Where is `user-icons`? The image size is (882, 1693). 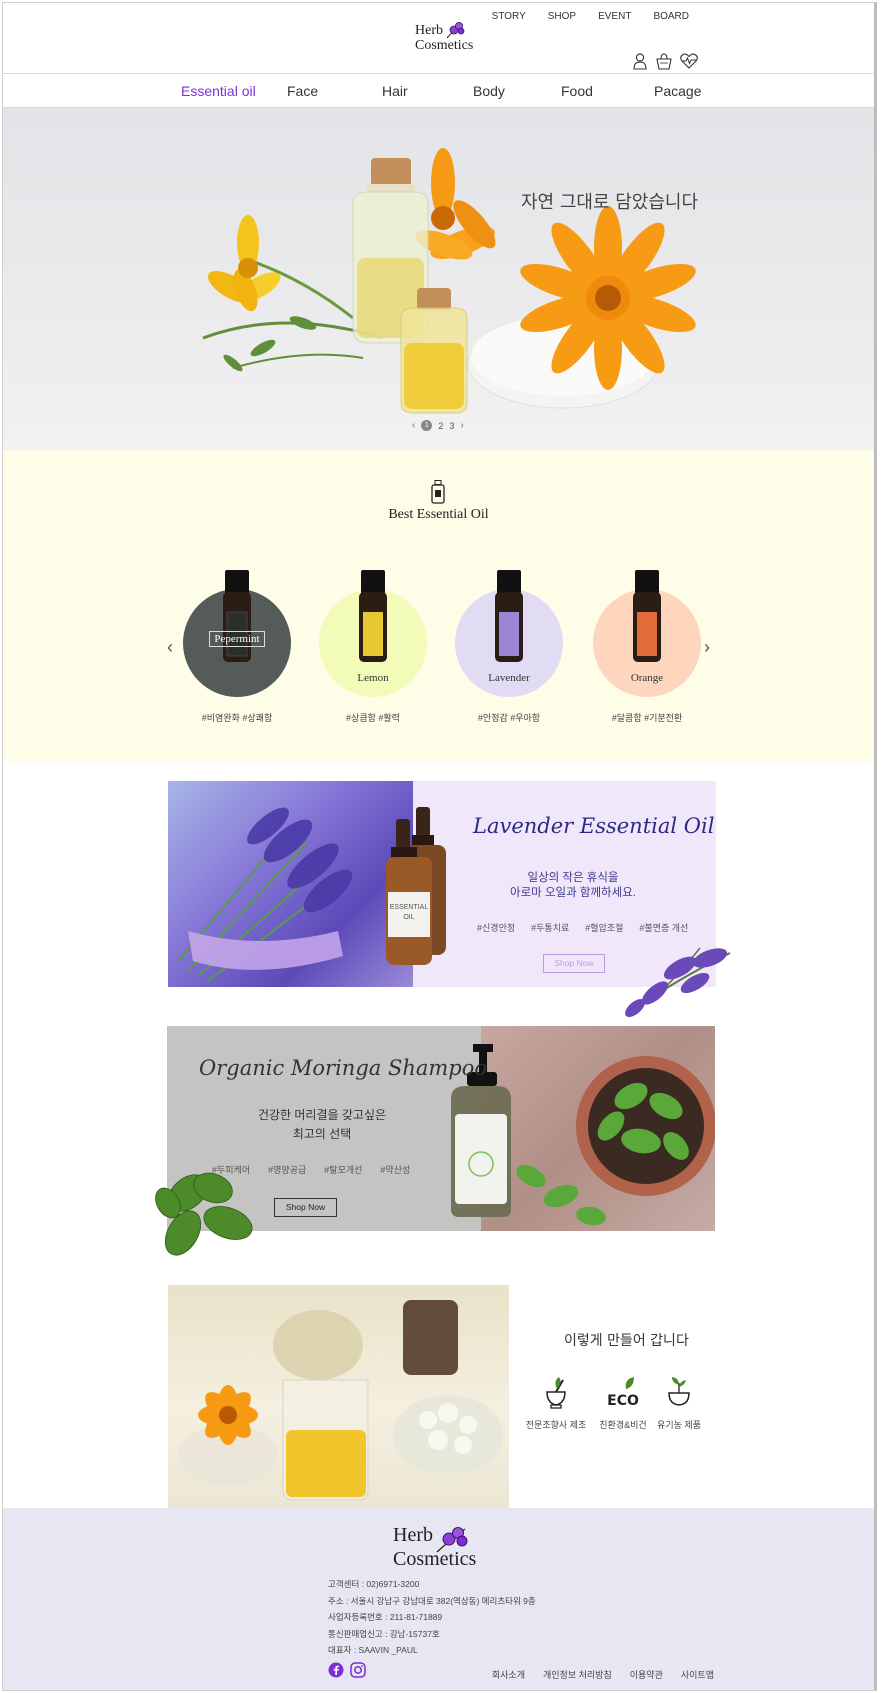 user-icons is located at coordinates (664, 61).